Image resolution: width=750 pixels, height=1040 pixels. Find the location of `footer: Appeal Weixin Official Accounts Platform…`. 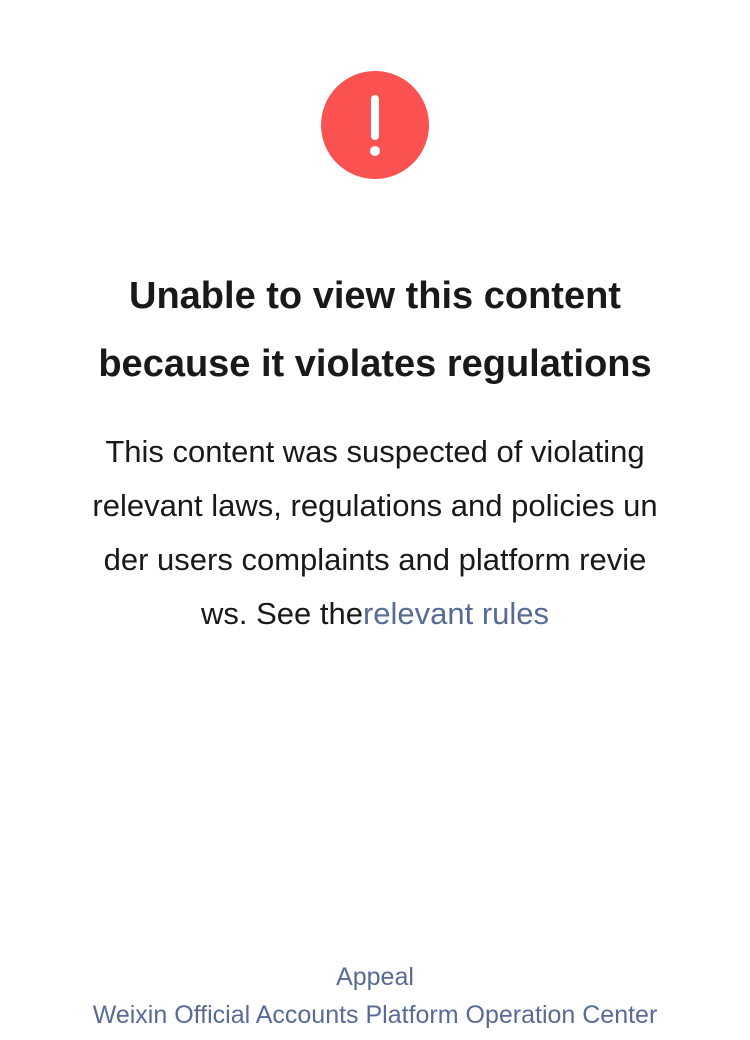

footer: Appeal Weixin Official Accounts Platform… is located at coordinates (375, 996).